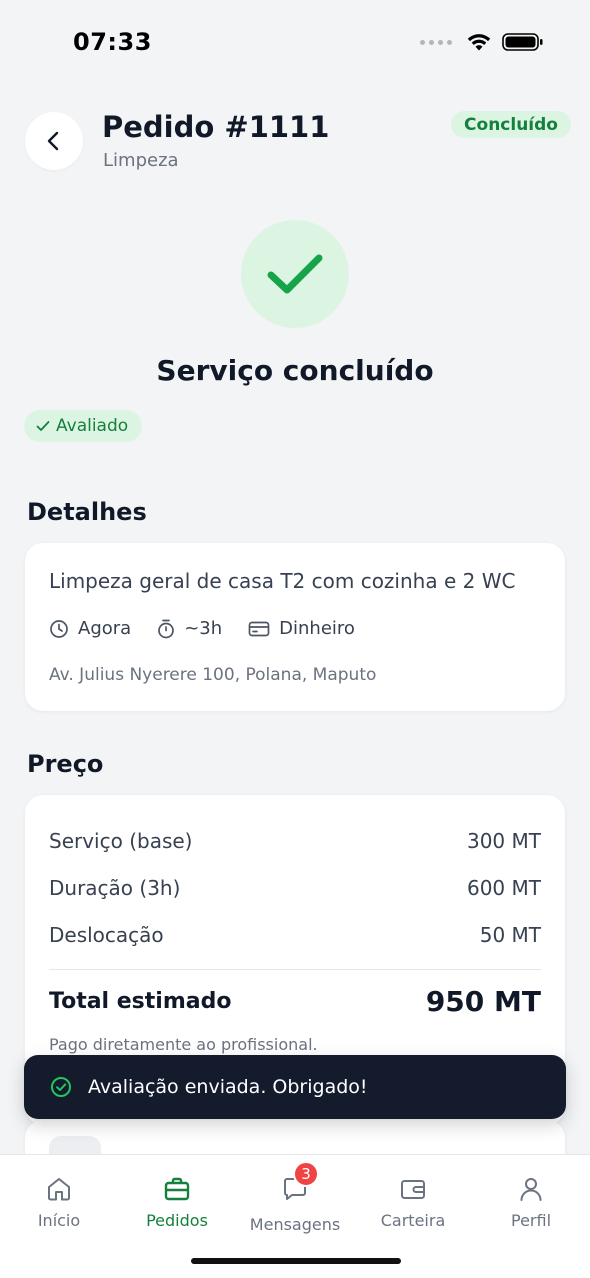 The image size is (590, 1278). Describe the element at coordinates (295, 935) in the screenshot. I see `price-row: Deslocação 50 MT` at that location.